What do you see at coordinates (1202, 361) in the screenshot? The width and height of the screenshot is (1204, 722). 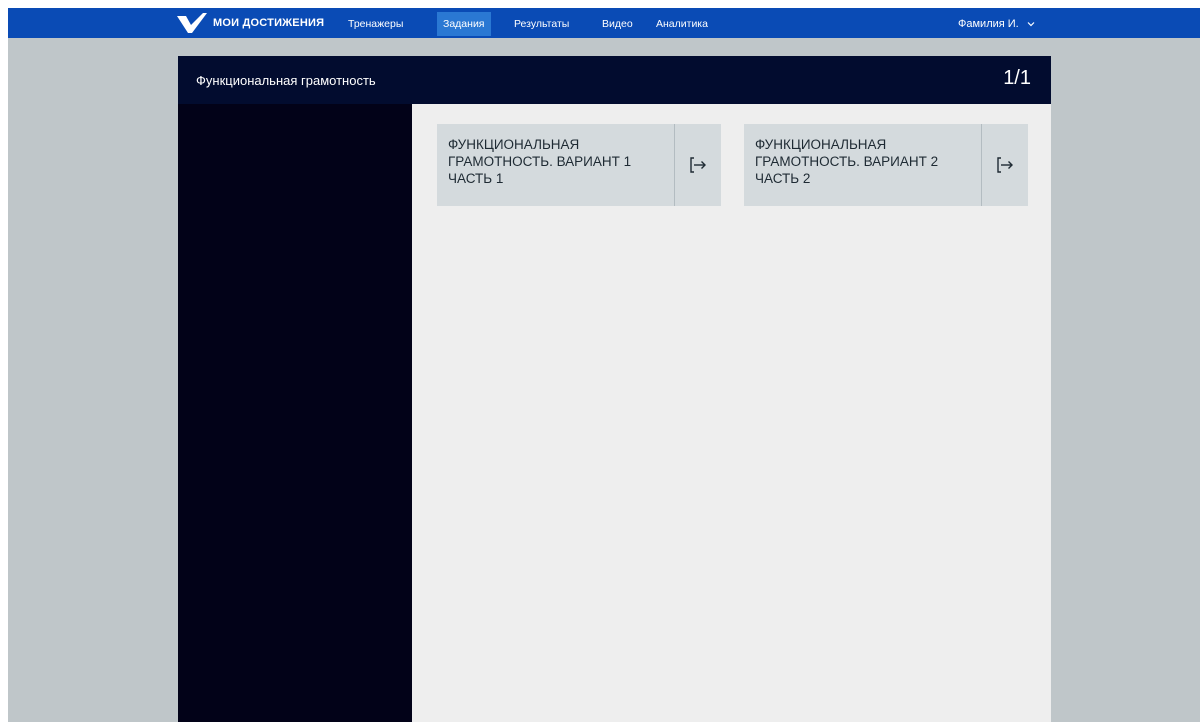 I see `window-edge-right` at bounding box center [1202, 361].